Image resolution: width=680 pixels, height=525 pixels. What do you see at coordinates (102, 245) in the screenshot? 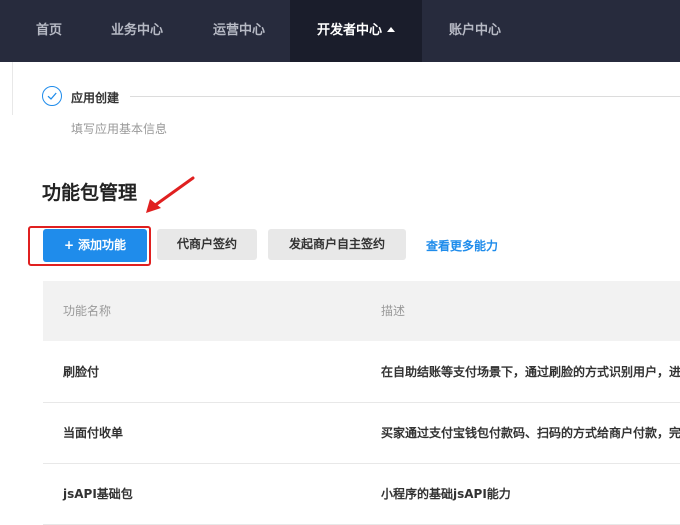
I see `add-feature-label: 添加功能` at bounding box center [102, 245].